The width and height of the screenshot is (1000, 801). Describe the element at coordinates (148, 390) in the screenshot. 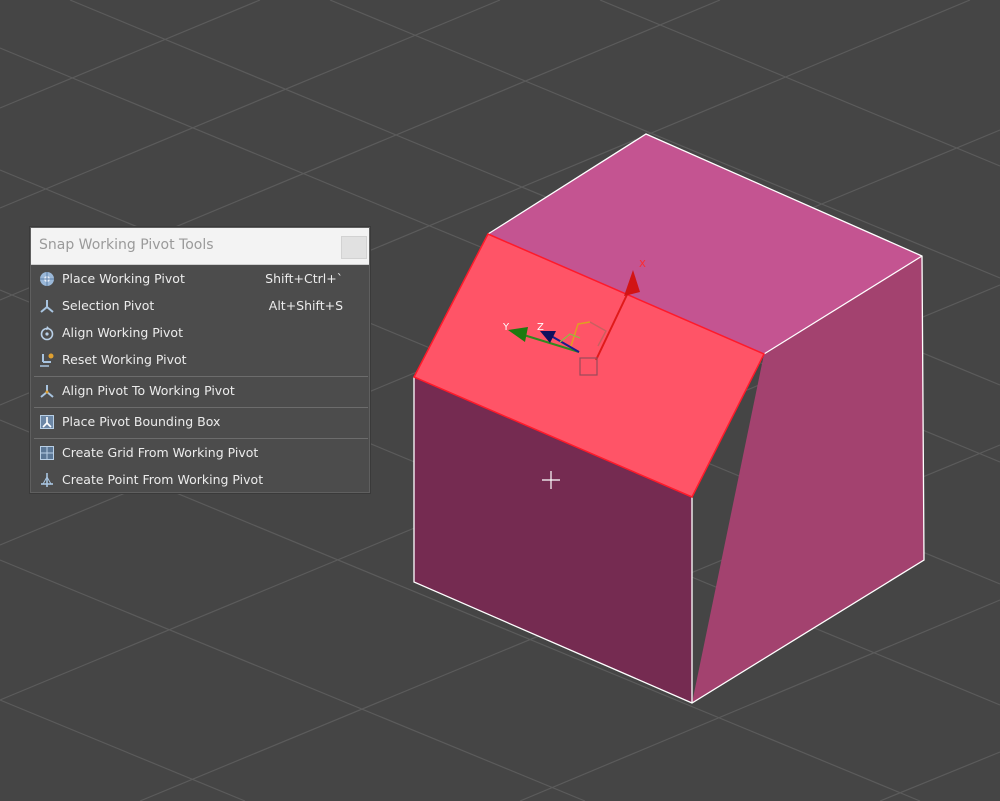

I see `menu-item-label: Align Pivot To Working Pivot` at that location.